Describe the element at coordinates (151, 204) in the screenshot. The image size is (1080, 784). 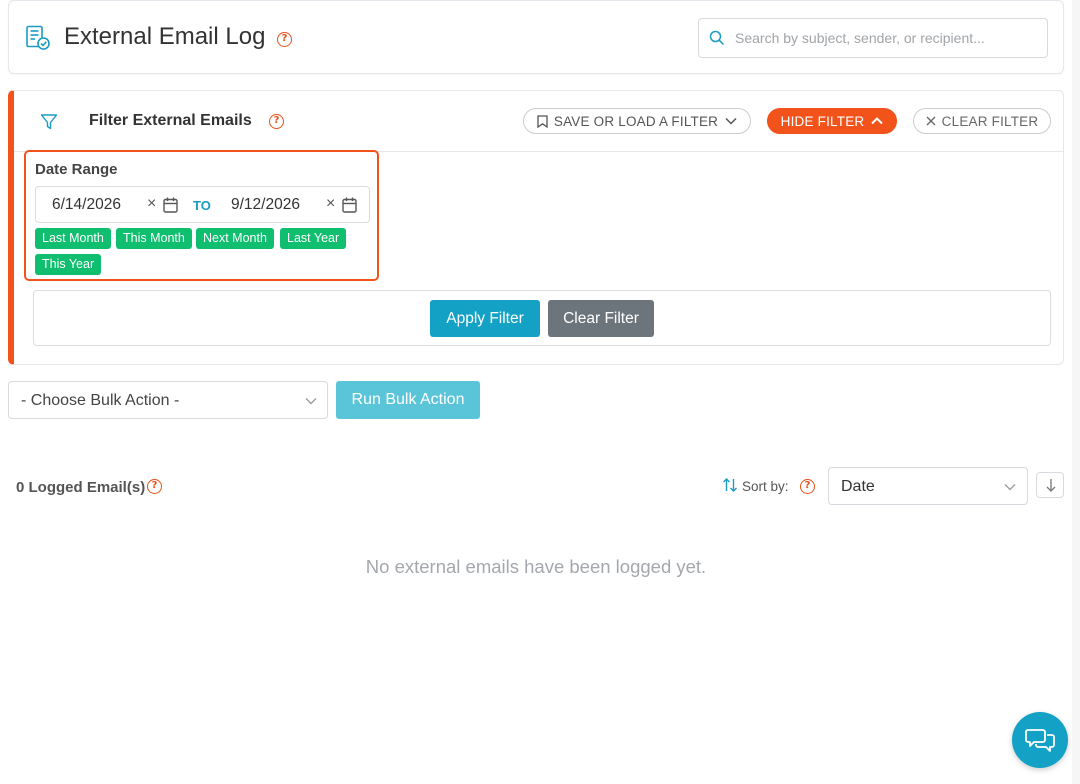
I see `clear-from-date-icon: ×` at that location.